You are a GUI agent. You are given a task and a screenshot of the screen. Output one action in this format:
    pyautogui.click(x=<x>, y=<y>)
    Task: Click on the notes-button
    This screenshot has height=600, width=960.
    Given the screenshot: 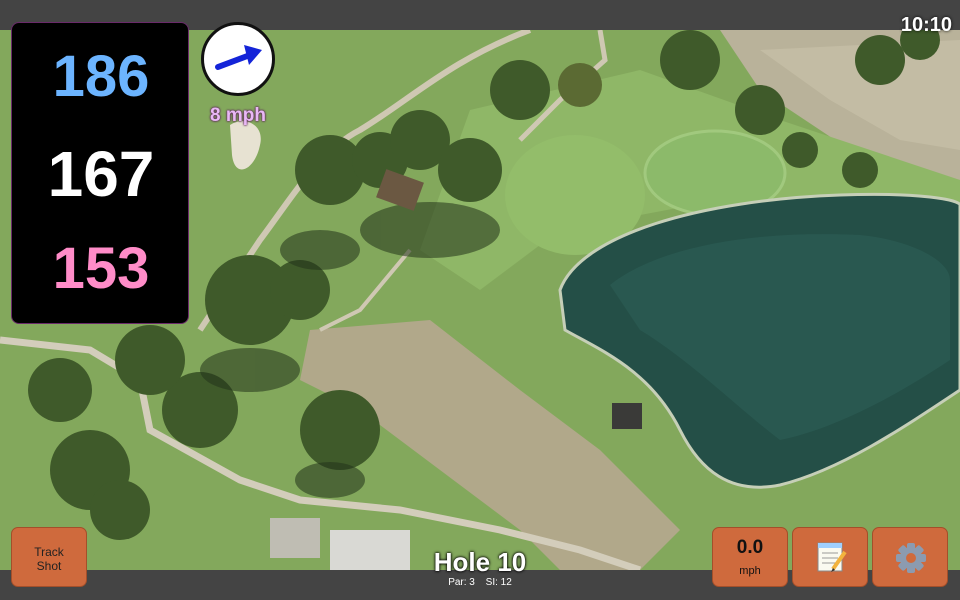 What is the action you would take?
    pyautogui.click(x=830, y=557)
    